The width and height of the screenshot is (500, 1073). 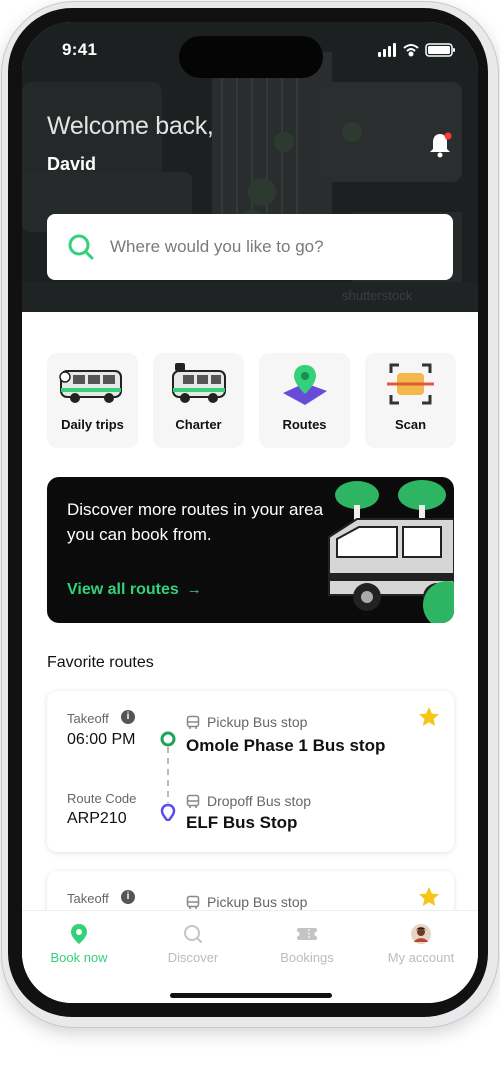 I want to click on arrow-right-icon: →, so click(x=194, y=589).